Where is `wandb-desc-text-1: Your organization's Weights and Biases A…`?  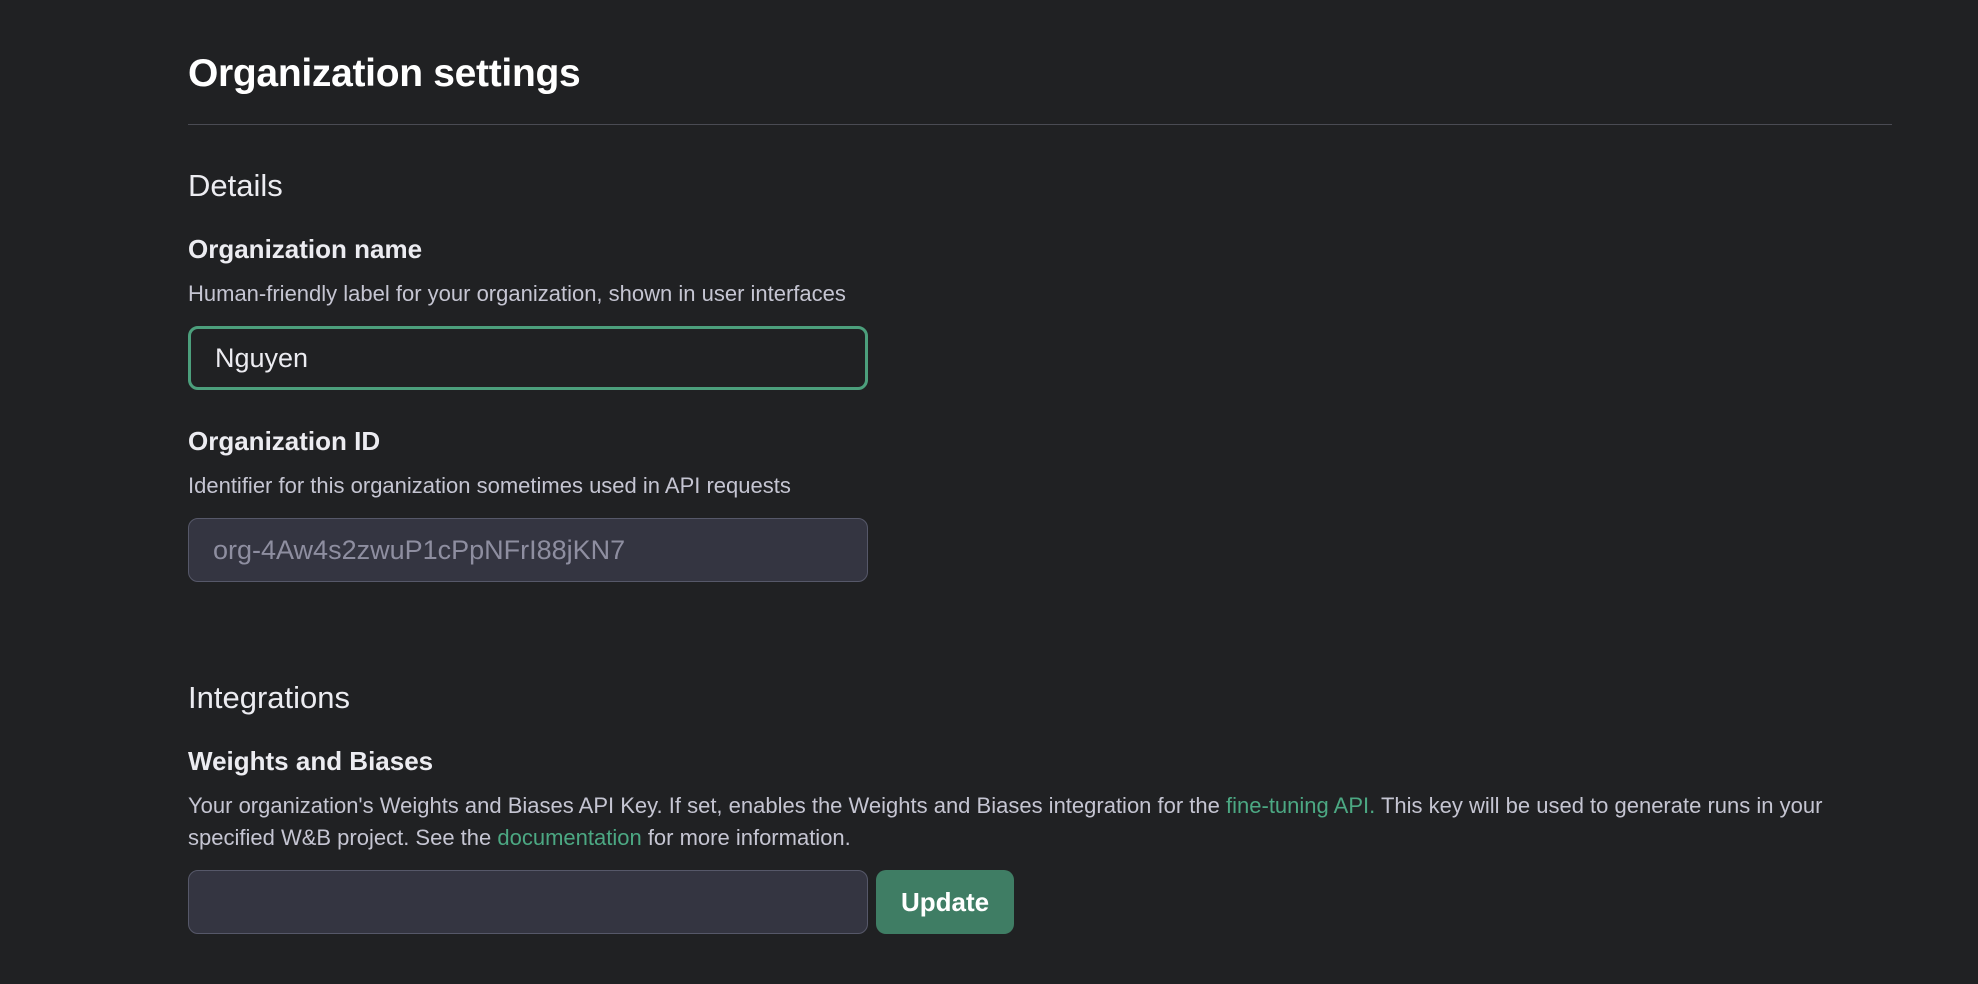
wandb-desc-text-1: Your organization's Weights and Biases A… is located at coordinates (707, 805).